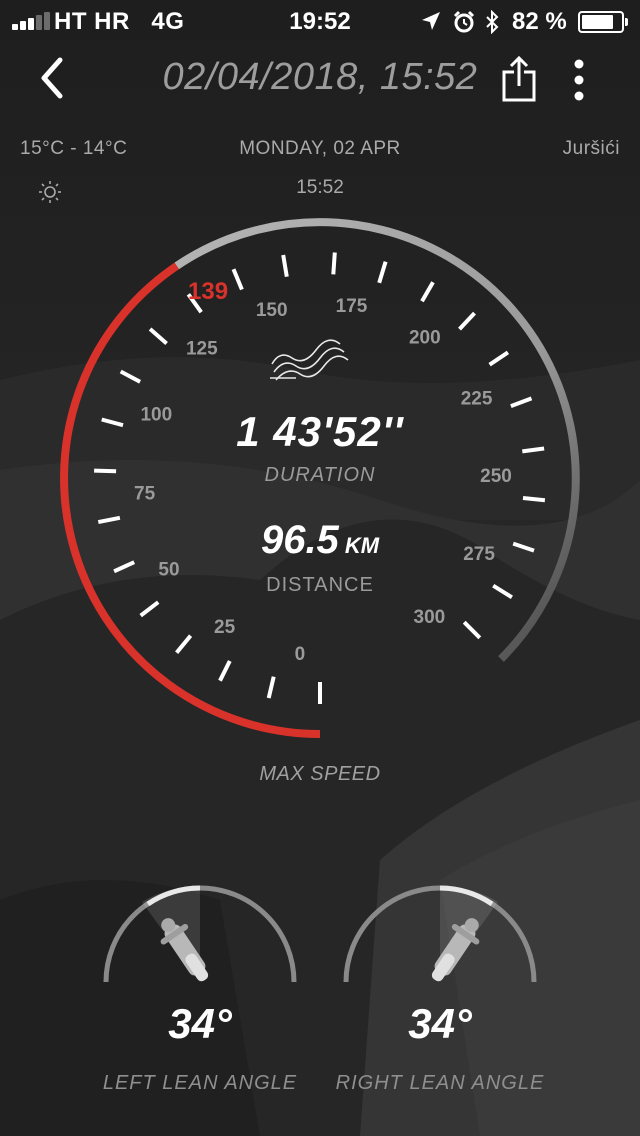 The height and width of the screenshot is (1136, 640). What do you see at coordinates (200, 934) in the screenshot?
I see `left-lean-gauge` at bounding box center [200, 934].